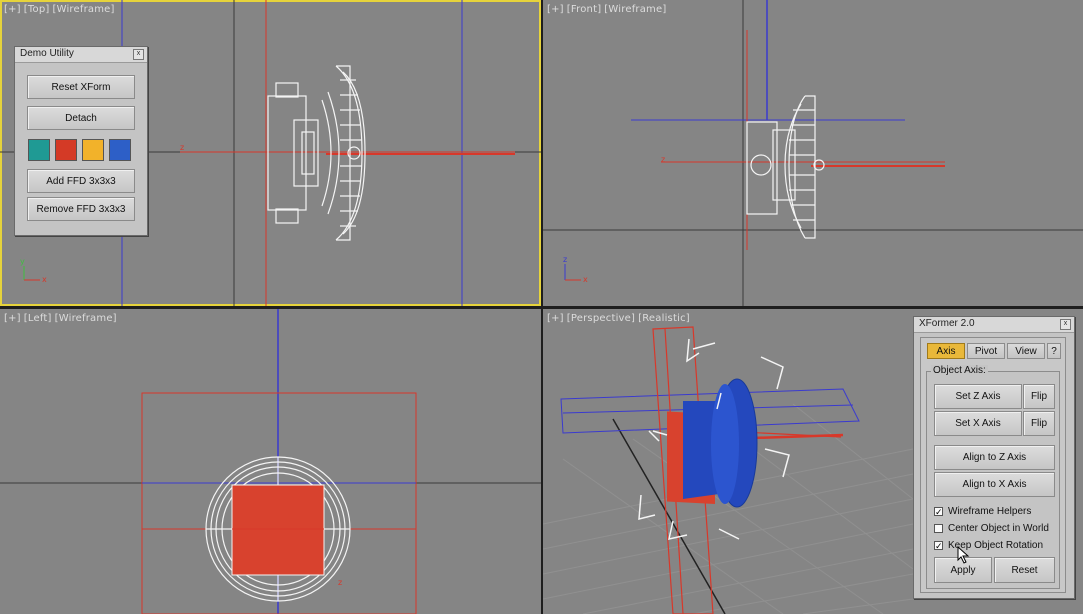  What do you see at coordinates (988, 545) in the screenshot?
I see `keep-rotation-checkbox: ✓ Keep Object Rotation` at bounding box center [988, 545].